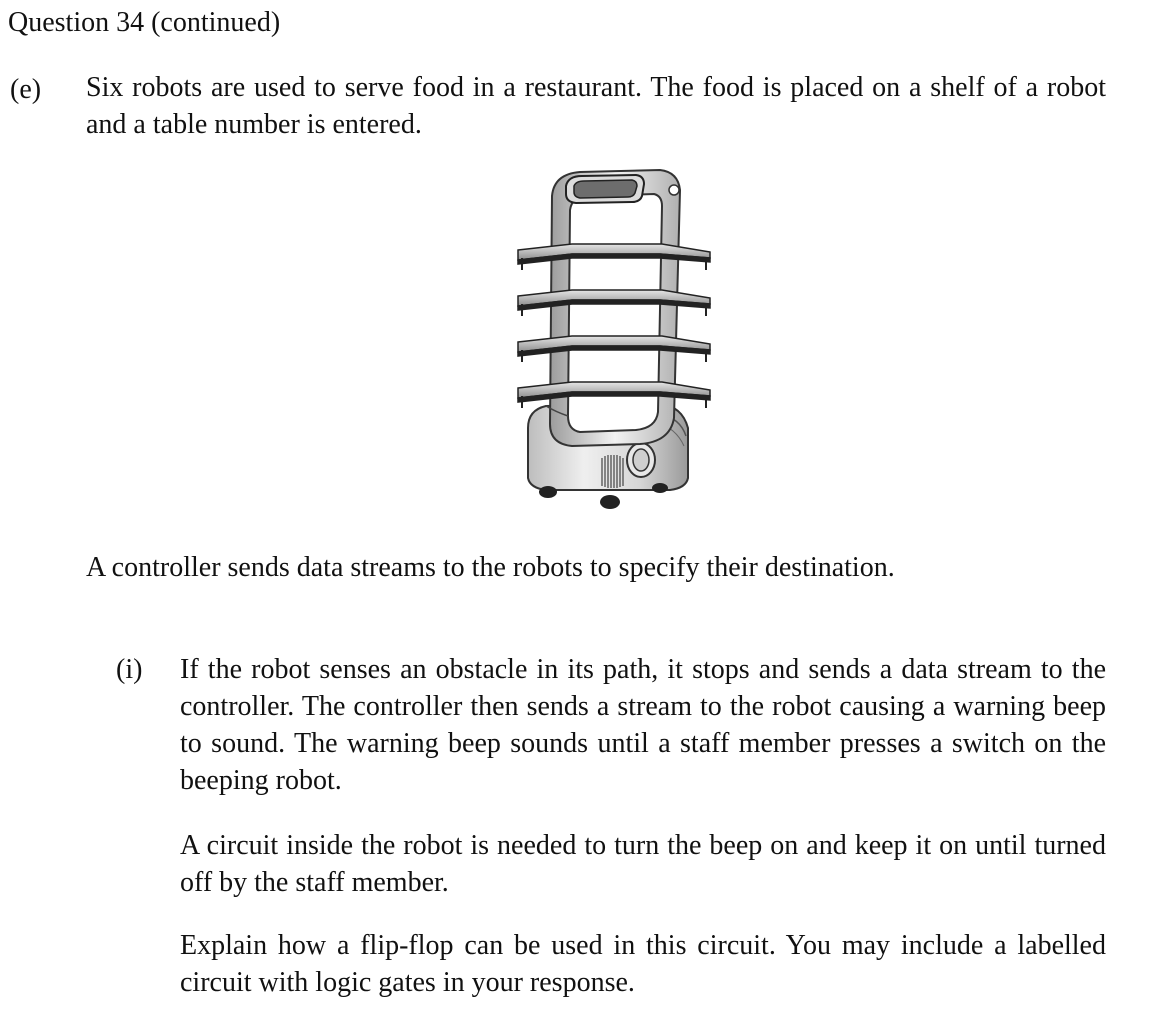 The width and height of the screenshot is (1156, 1025). What do you see at coordinates (129, 669) in the screenshot?
I see `part-i-label: (i)` at bounding box center [129, 669].